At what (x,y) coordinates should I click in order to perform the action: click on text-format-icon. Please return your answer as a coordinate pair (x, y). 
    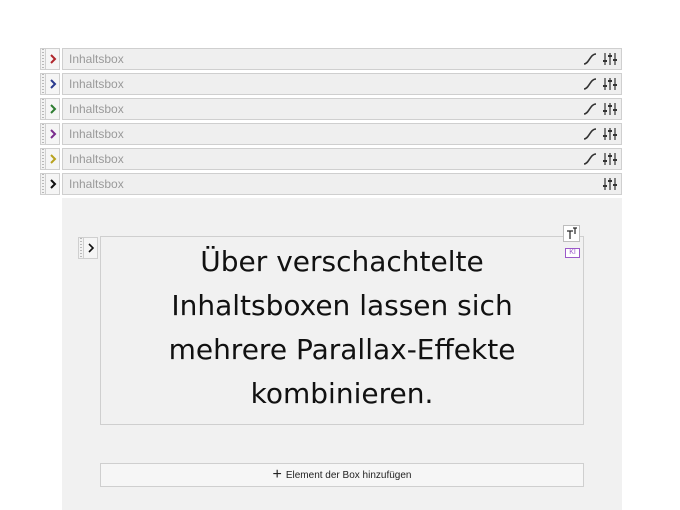
    Looking at the image, I should click on (571, 233).